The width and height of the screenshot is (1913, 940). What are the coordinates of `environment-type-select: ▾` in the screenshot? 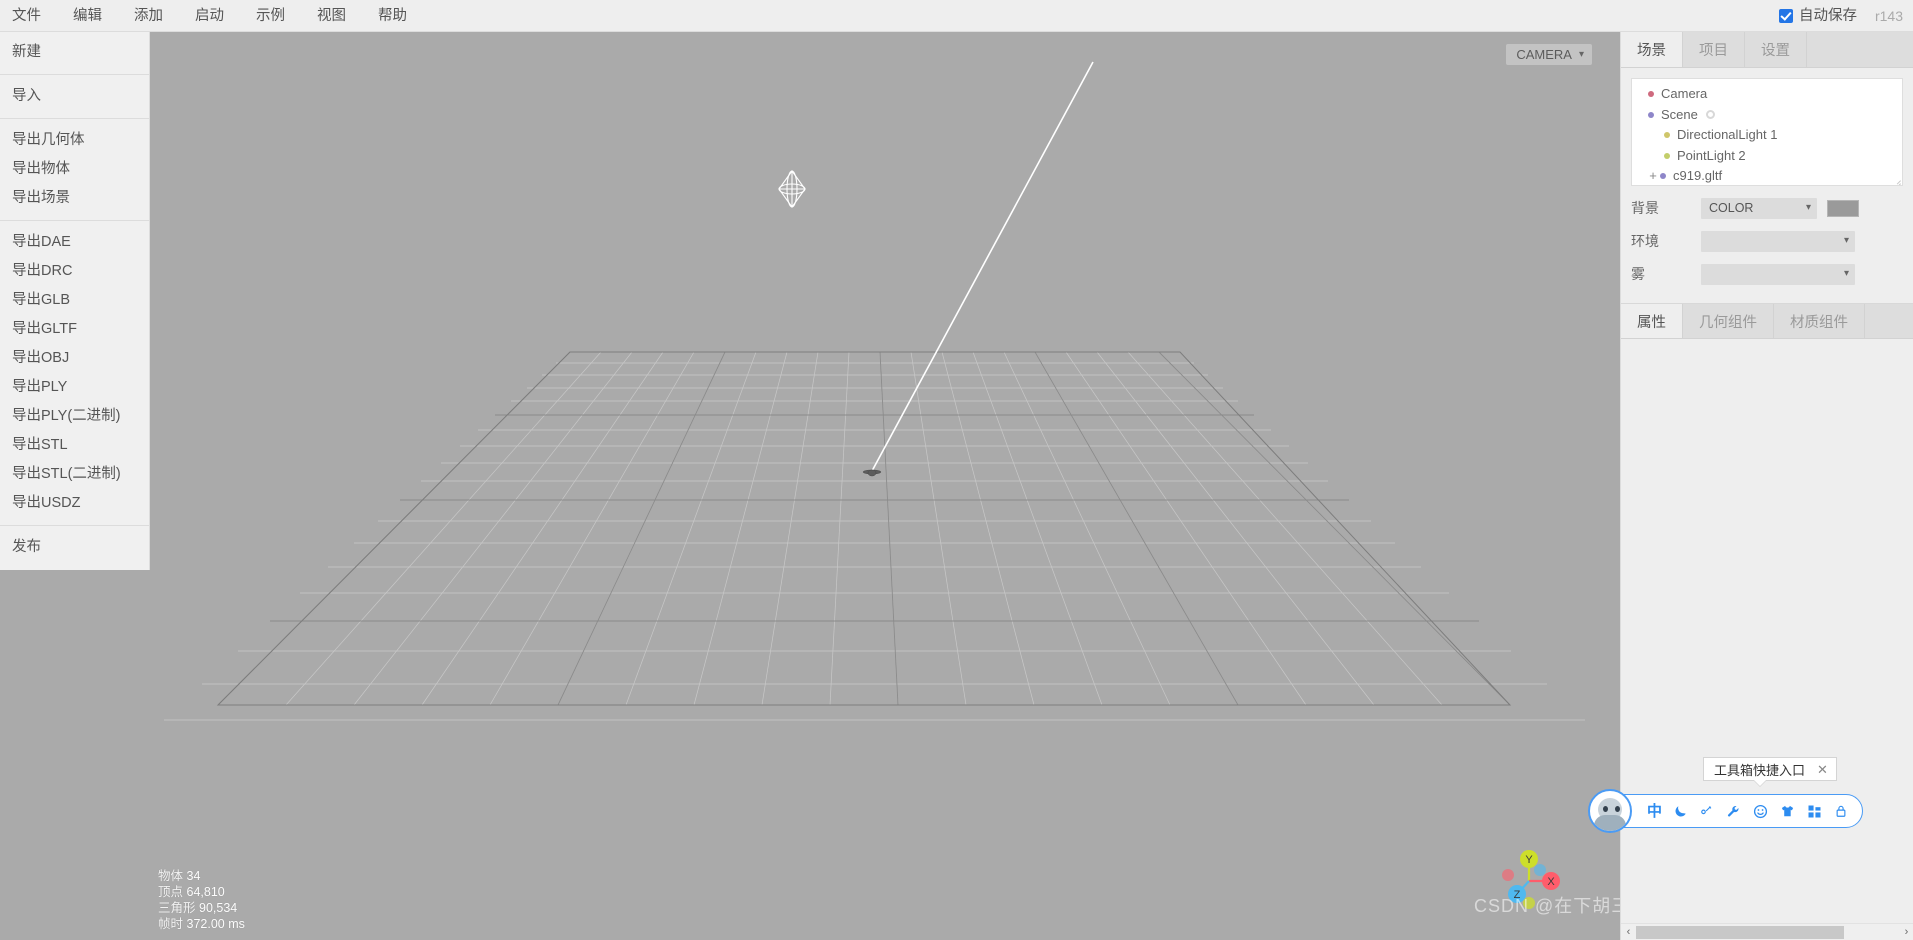 It's located at (1778, 241).